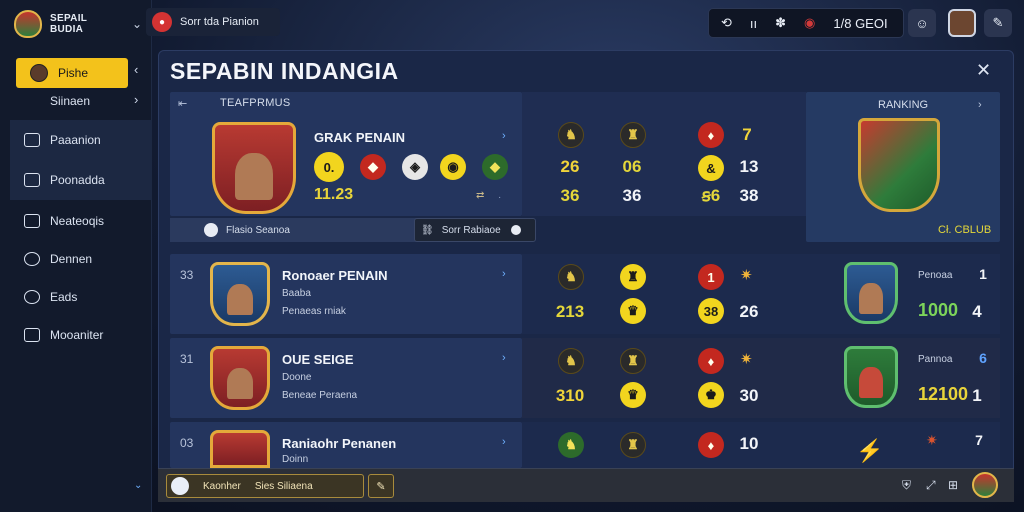 This screenshot has width=1024, height=512. I want to click on stat-value: 310, so click(570, 395).